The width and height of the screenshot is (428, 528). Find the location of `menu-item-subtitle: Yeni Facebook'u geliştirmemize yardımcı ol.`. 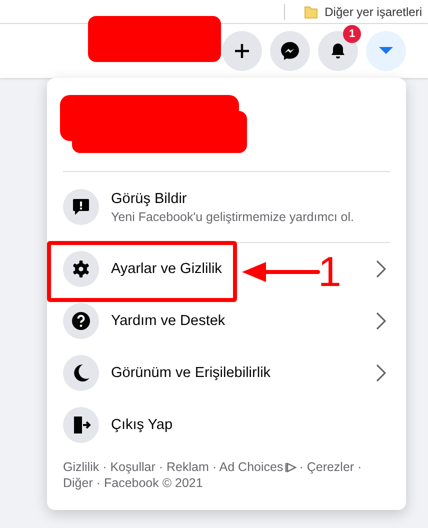

menu-item-subtitle: Yeni Facebook'u geliştirmemize yardımcı ol. is located at coordinates (232, 217).